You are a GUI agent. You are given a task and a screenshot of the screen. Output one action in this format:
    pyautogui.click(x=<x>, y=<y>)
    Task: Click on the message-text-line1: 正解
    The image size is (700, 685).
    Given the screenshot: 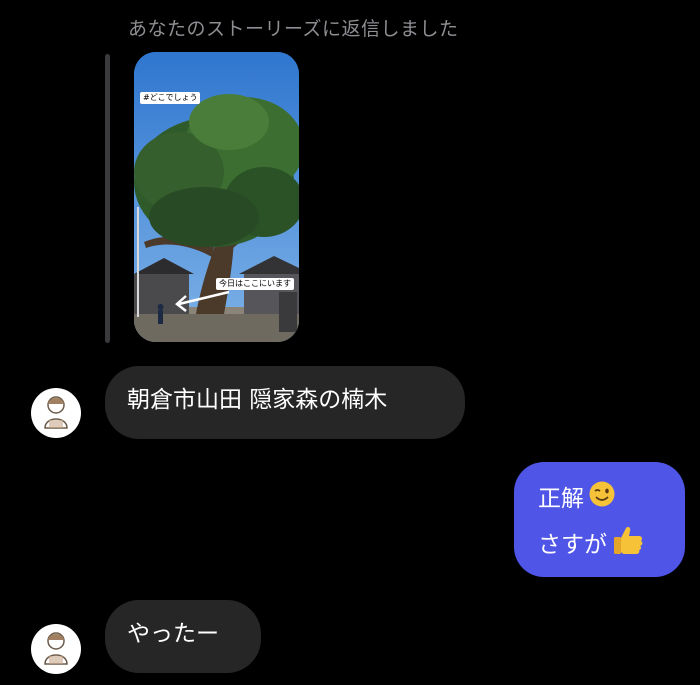 What is the action you would take?
    pyautogui.click(x=561, y=498)
    